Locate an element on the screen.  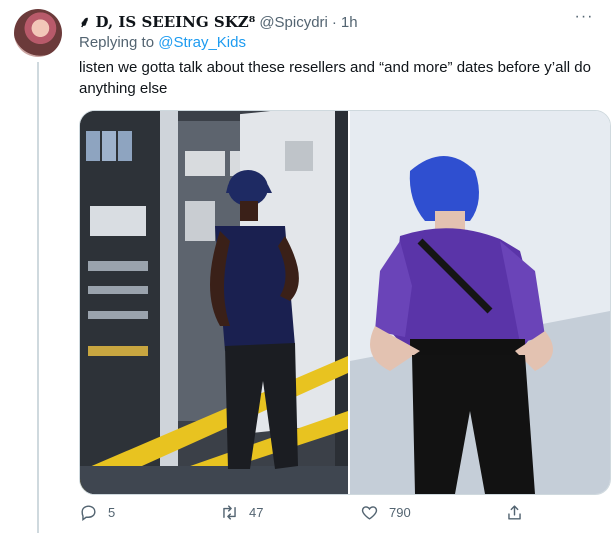
user-handle: @Spicydri is located at coordinates (293, 22).